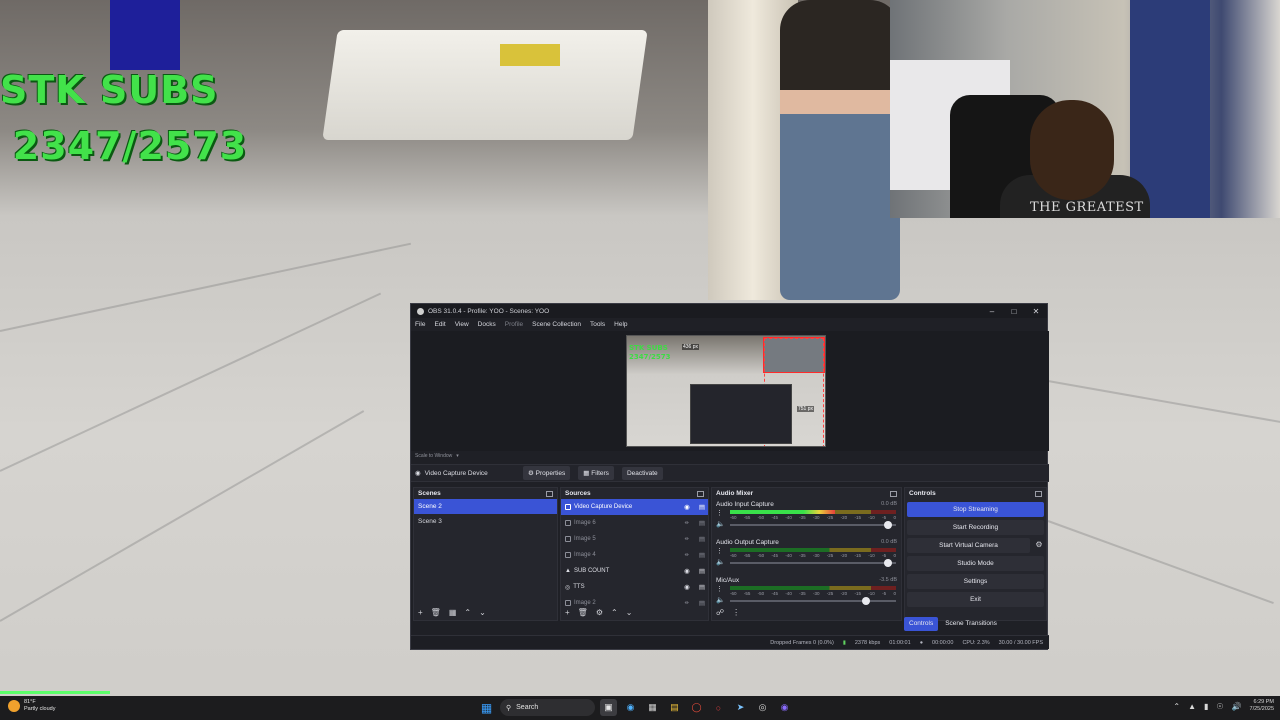  What do you see at coordinates (547, 473) in the screenshot?
I see `properties-button: ⚙ Properties` at bounding box center [547, 473].